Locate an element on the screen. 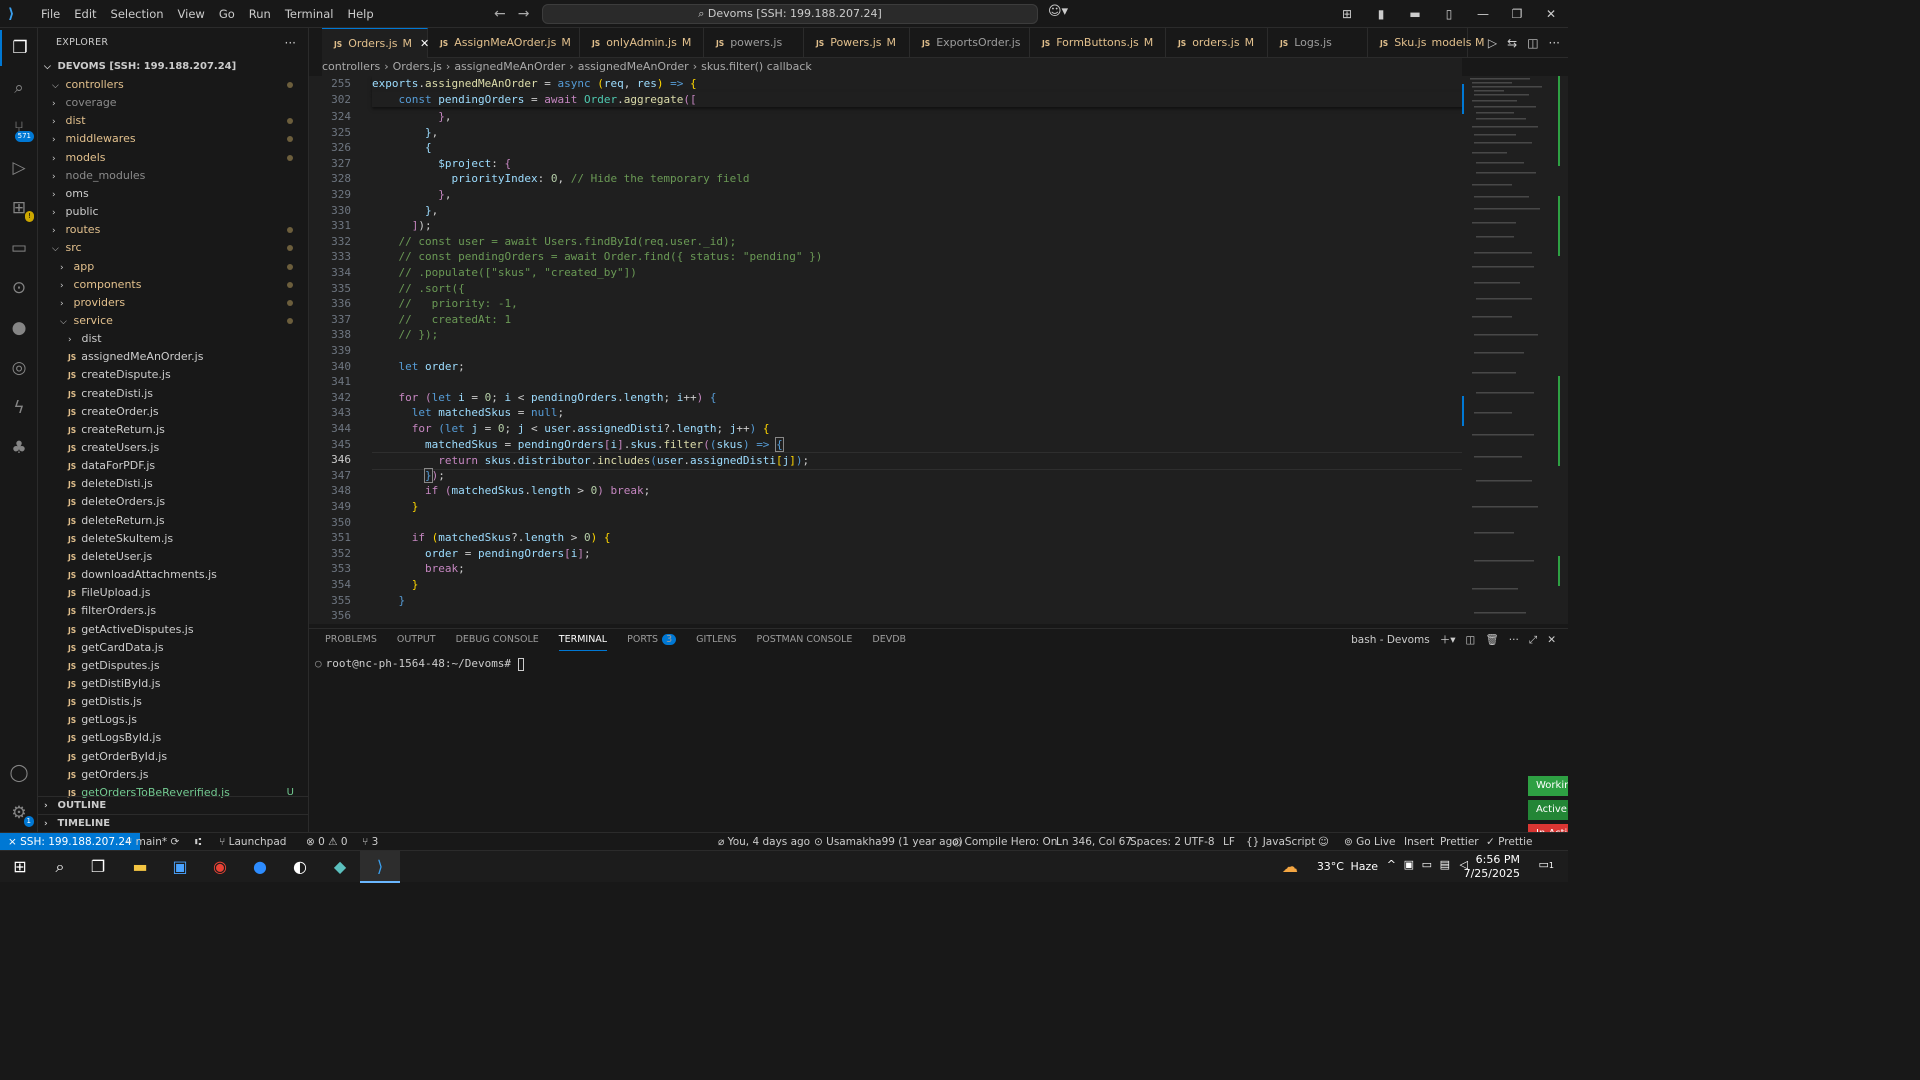 This screenshot has height=1080, width=1920. terminal: ○ root@nc-ph-1564-48:~/Devoms# is located at coordinates (419, 664).